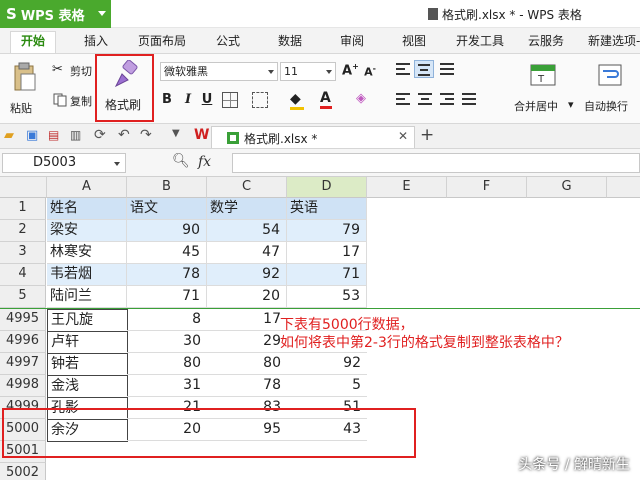 The width and height of the screenshot is (640, 480). I want to click on print-icon: ▥, so click(75, 135).